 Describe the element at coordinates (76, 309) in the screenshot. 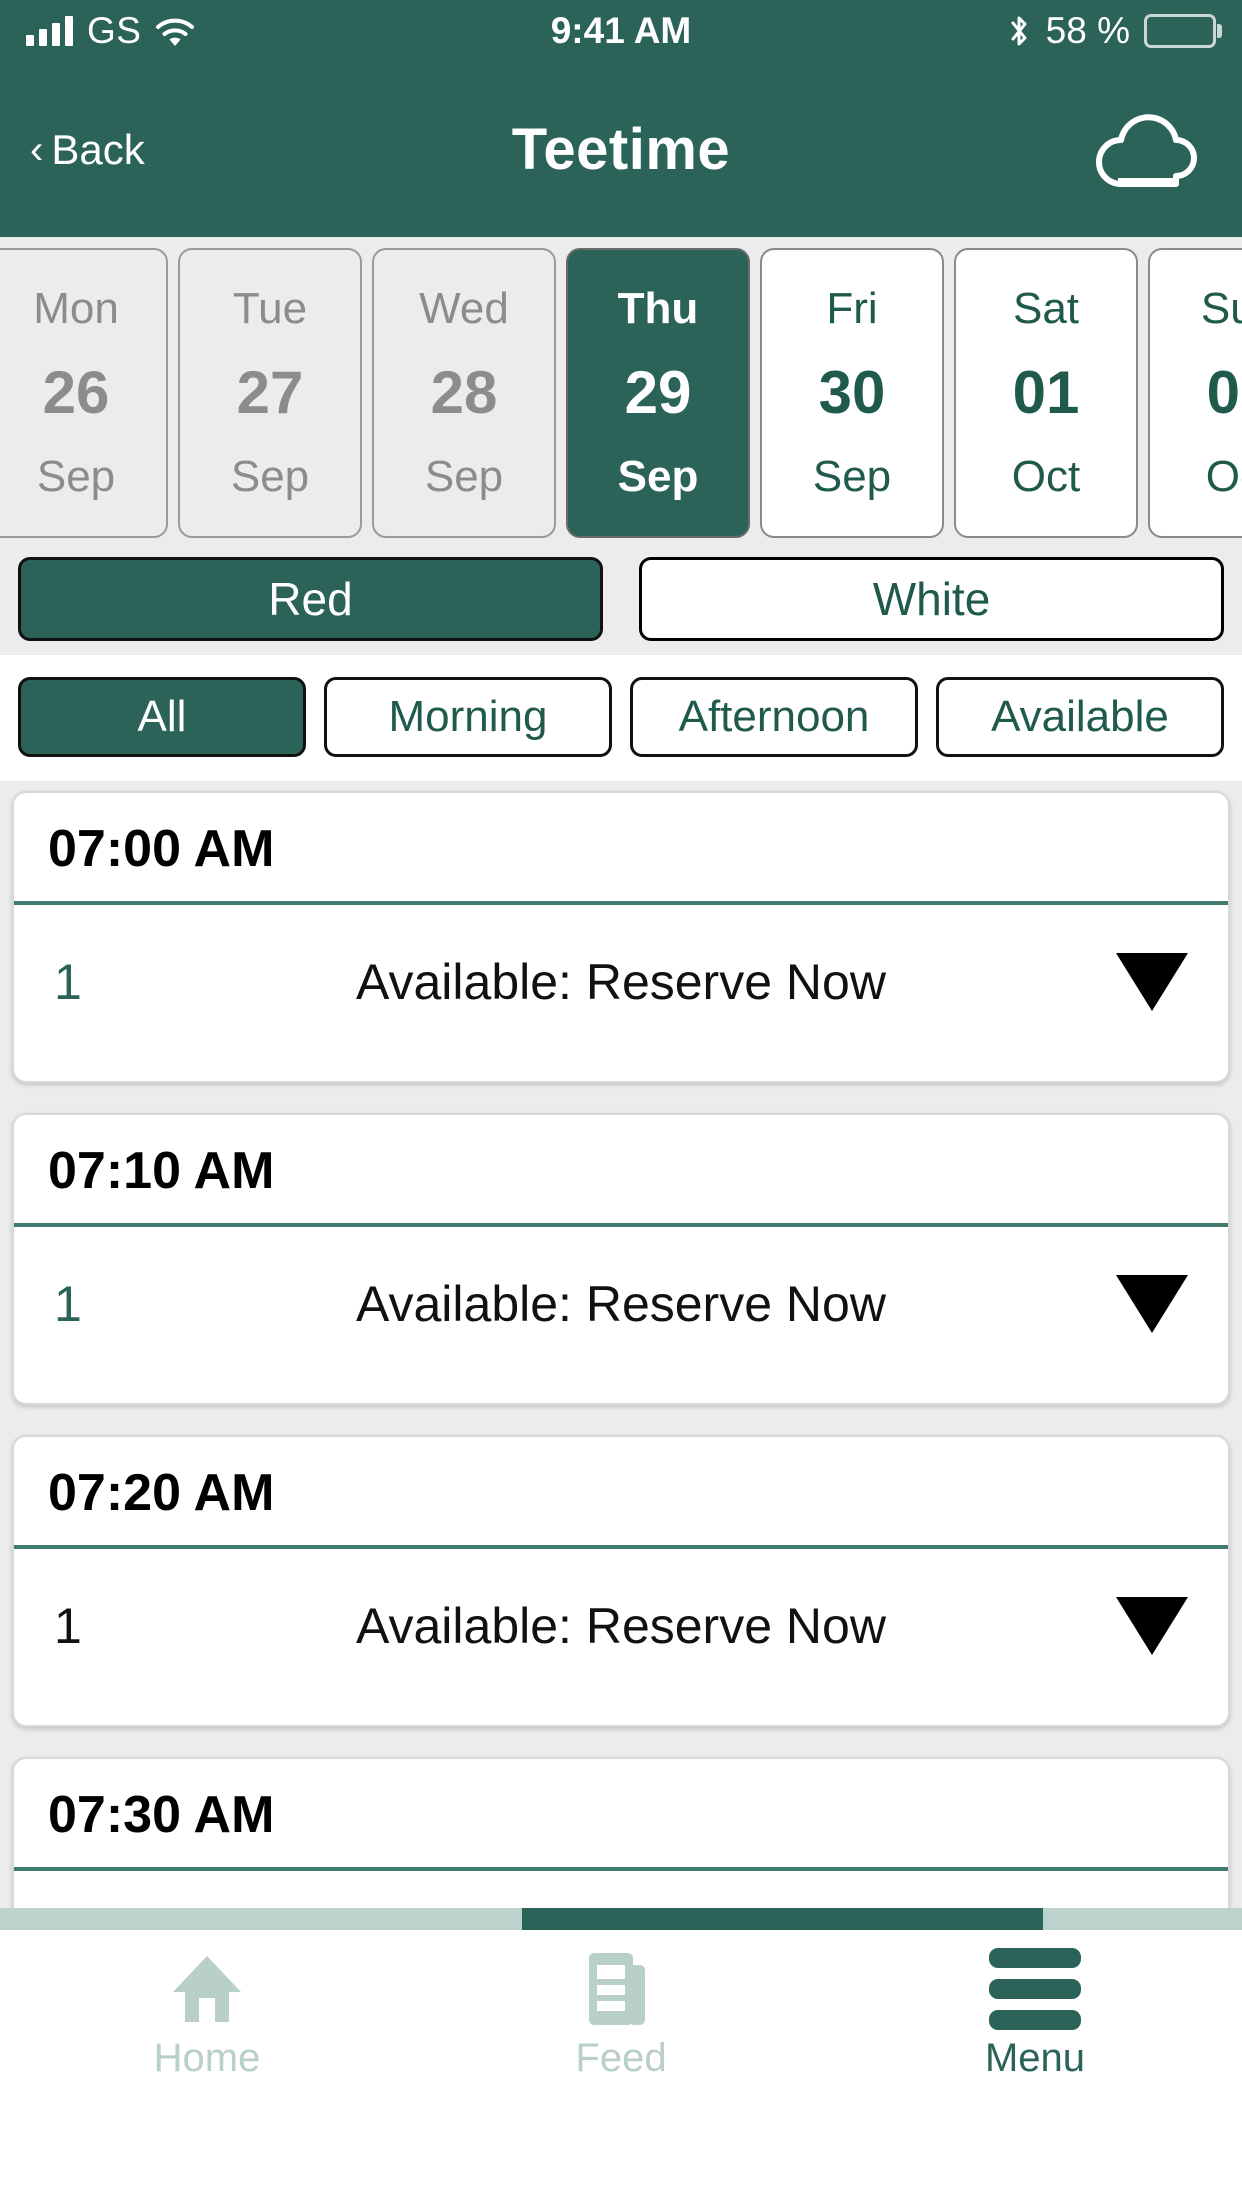

I see `date-dow: Mon` at that location.